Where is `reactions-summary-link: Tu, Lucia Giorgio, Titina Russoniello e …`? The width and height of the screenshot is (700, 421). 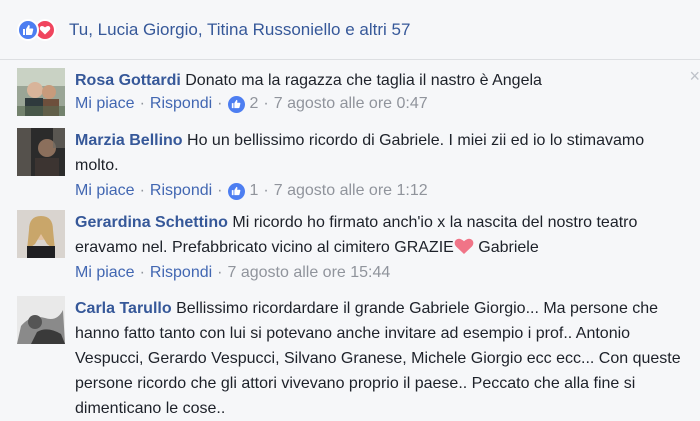
reactions-summary-link: Tu, Lucia Giorgio, Titina Russoniello e … is located at coordinates (239, 30).